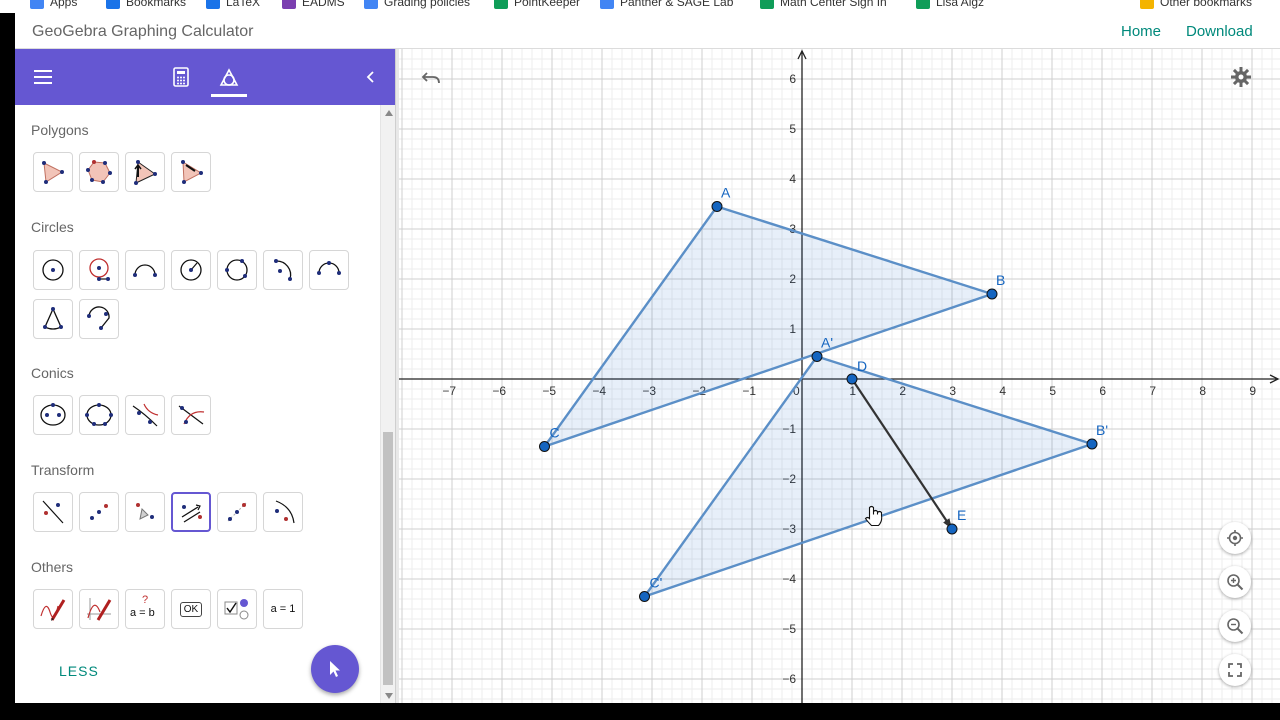 This screenshot has height=720, width=1280. What do you see at coordinates (789, 579) in the screenshot?
I see `y-tick-label: −4` at bounding box center [789, 579].